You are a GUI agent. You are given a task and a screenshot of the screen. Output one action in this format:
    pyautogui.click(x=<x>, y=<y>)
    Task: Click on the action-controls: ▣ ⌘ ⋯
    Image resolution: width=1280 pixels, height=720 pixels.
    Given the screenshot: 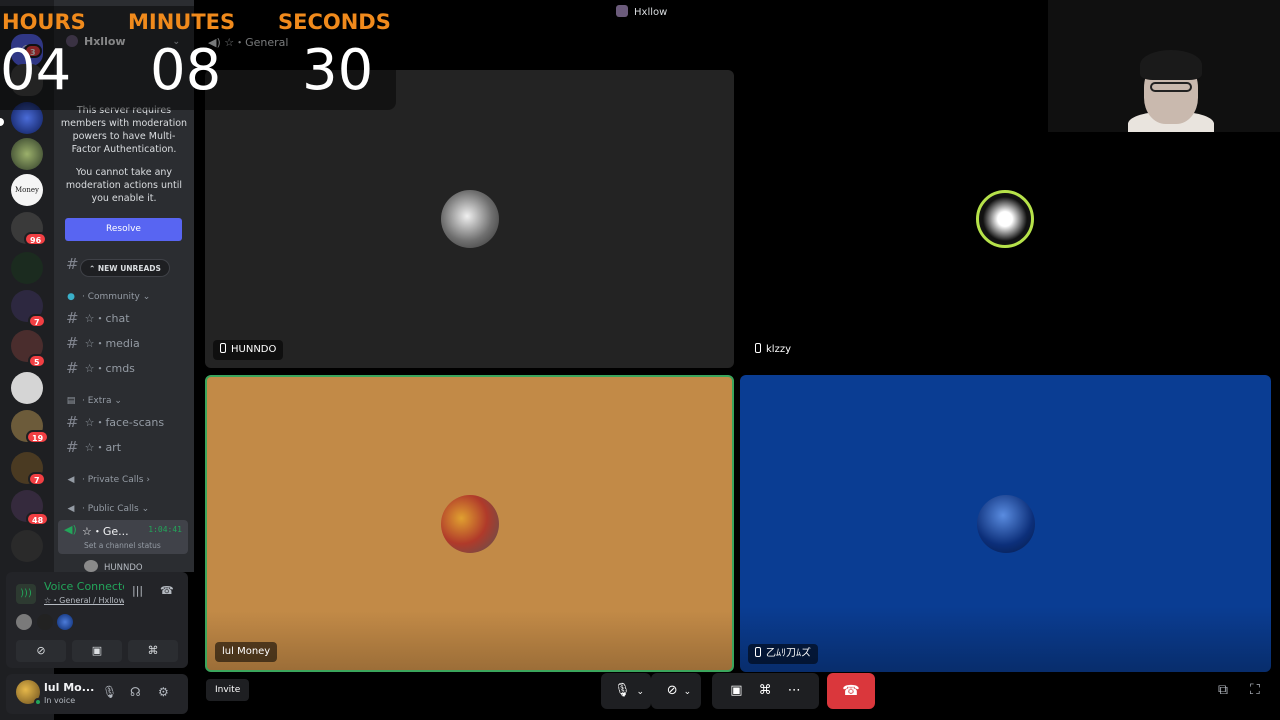 What is the action you would take?
    pyautogui.click(x=765, y=691)
    